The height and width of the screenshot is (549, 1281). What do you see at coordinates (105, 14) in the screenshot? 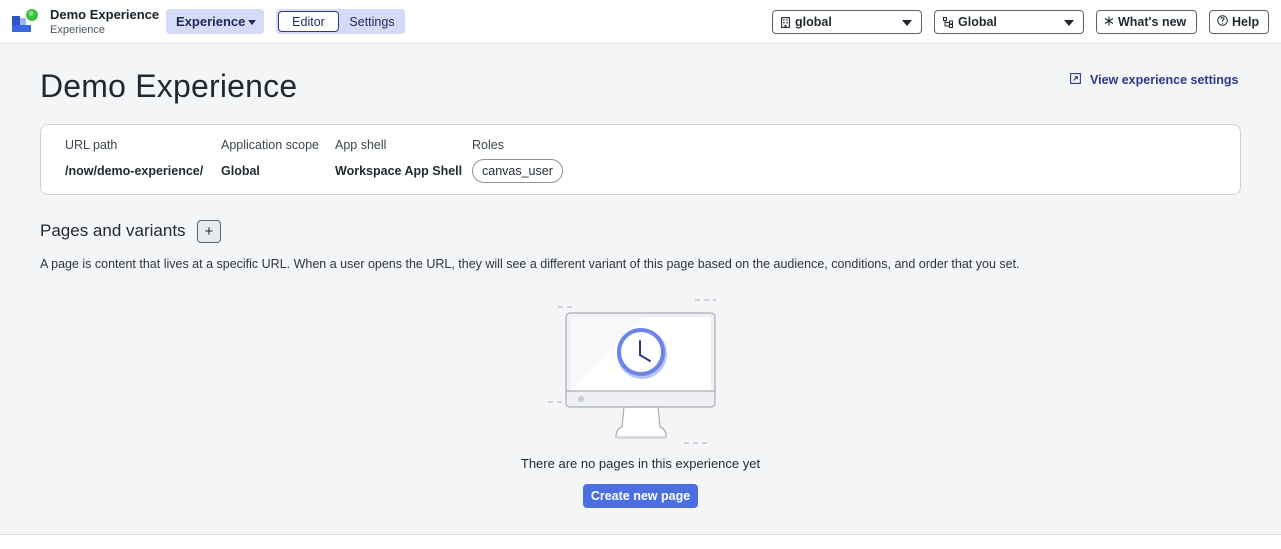
I see `app-title: Demo Experience` at bounding box center [105, 14].